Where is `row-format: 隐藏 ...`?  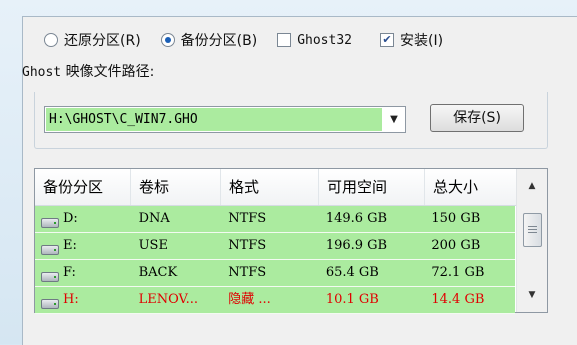
row-format: 隐藏 ... is located at coordinates (249, 299).